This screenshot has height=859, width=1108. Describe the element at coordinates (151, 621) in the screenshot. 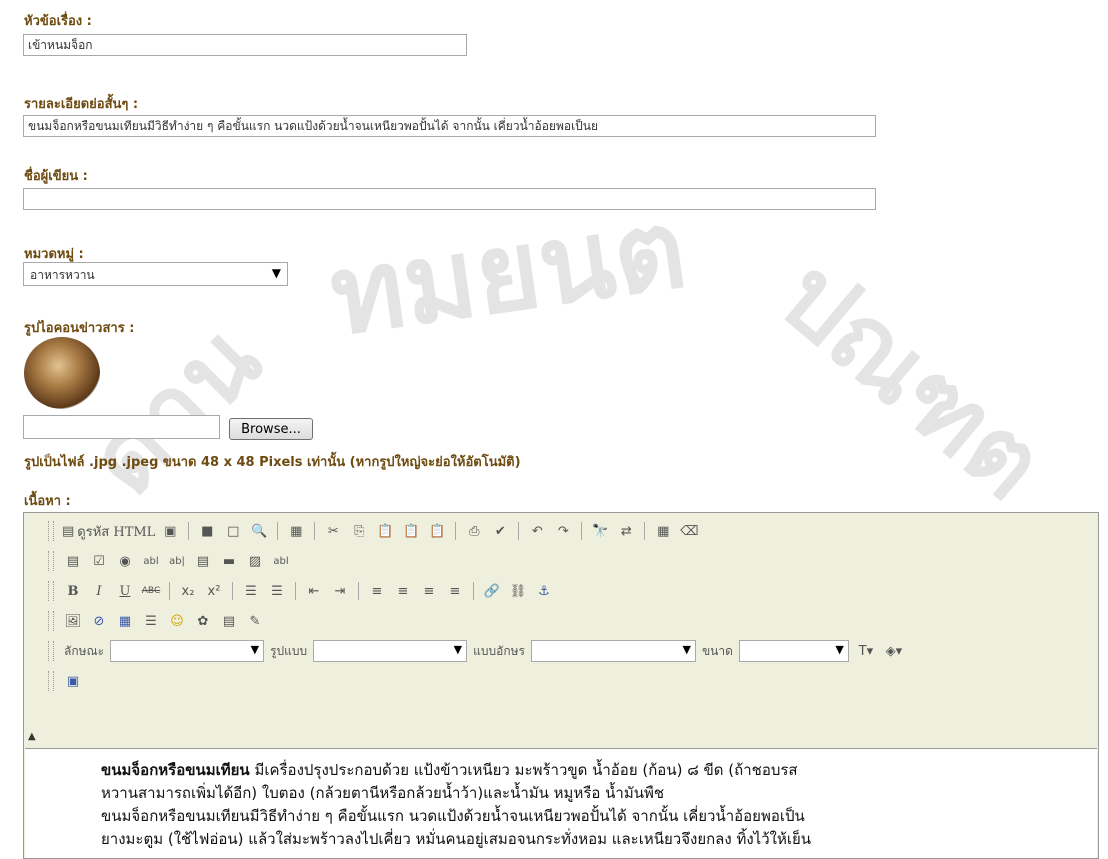

I see `horizontal-rule-icon: ☰` at that location.